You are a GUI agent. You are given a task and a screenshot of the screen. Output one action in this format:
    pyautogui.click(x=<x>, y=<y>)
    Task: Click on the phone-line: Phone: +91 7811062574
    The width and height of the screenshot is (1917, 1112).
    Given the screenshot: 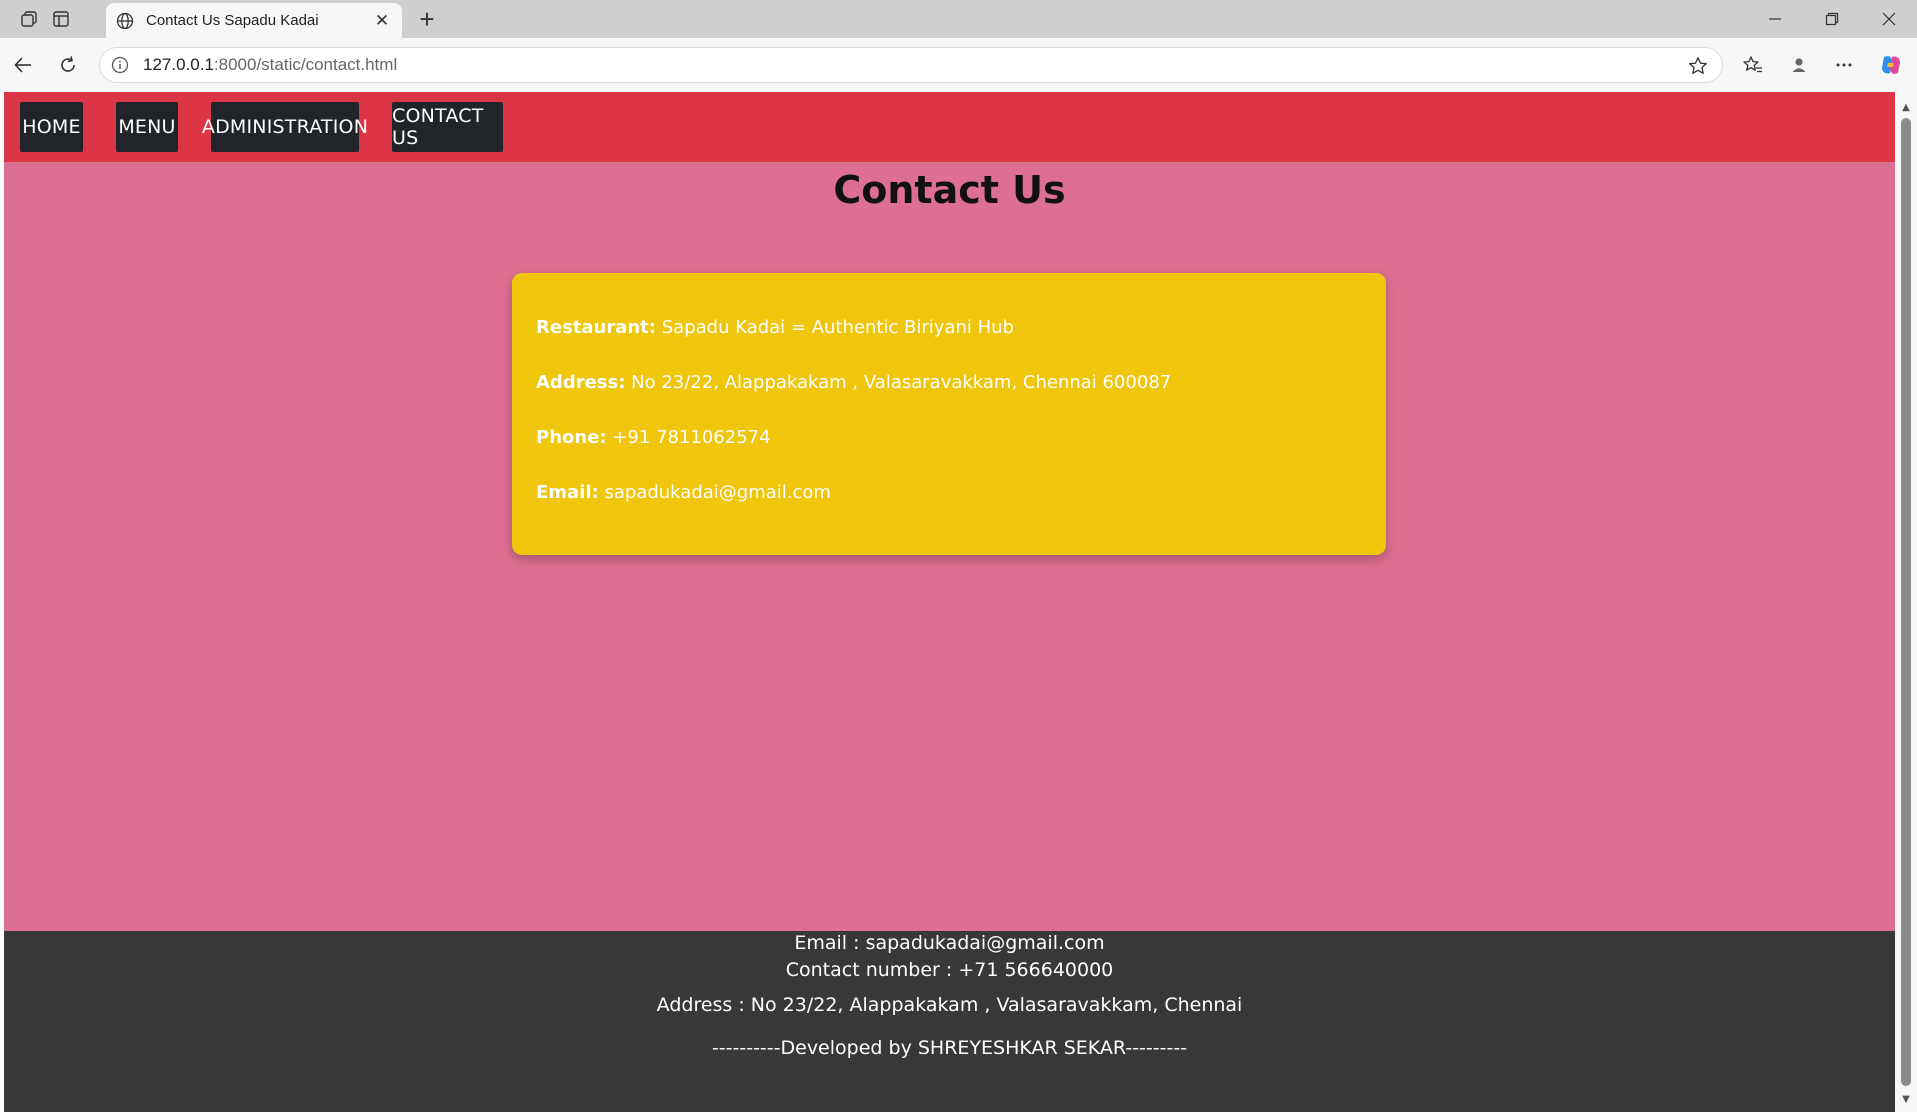 What is the action you would take?
    pyautogui.click(x=949, y=438)
    